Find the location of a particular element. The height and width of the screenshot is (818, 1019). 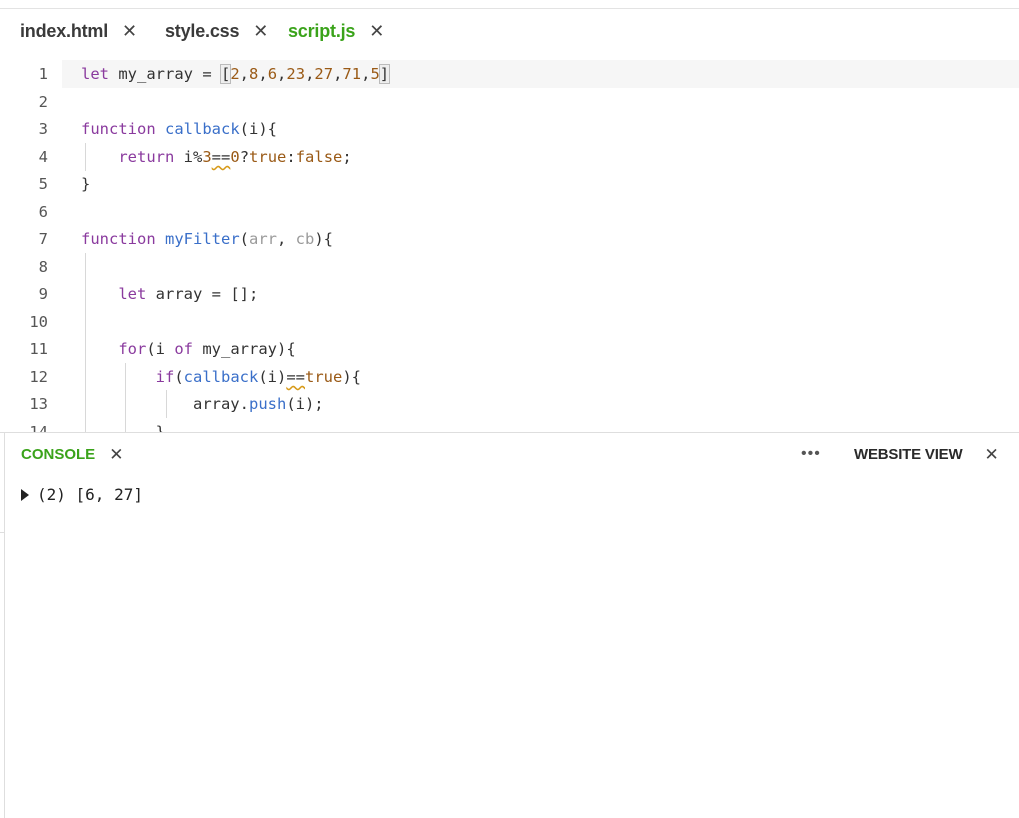

website-view-header: WEBSITE VIEW ✕ is located at coordinates (926, 454).